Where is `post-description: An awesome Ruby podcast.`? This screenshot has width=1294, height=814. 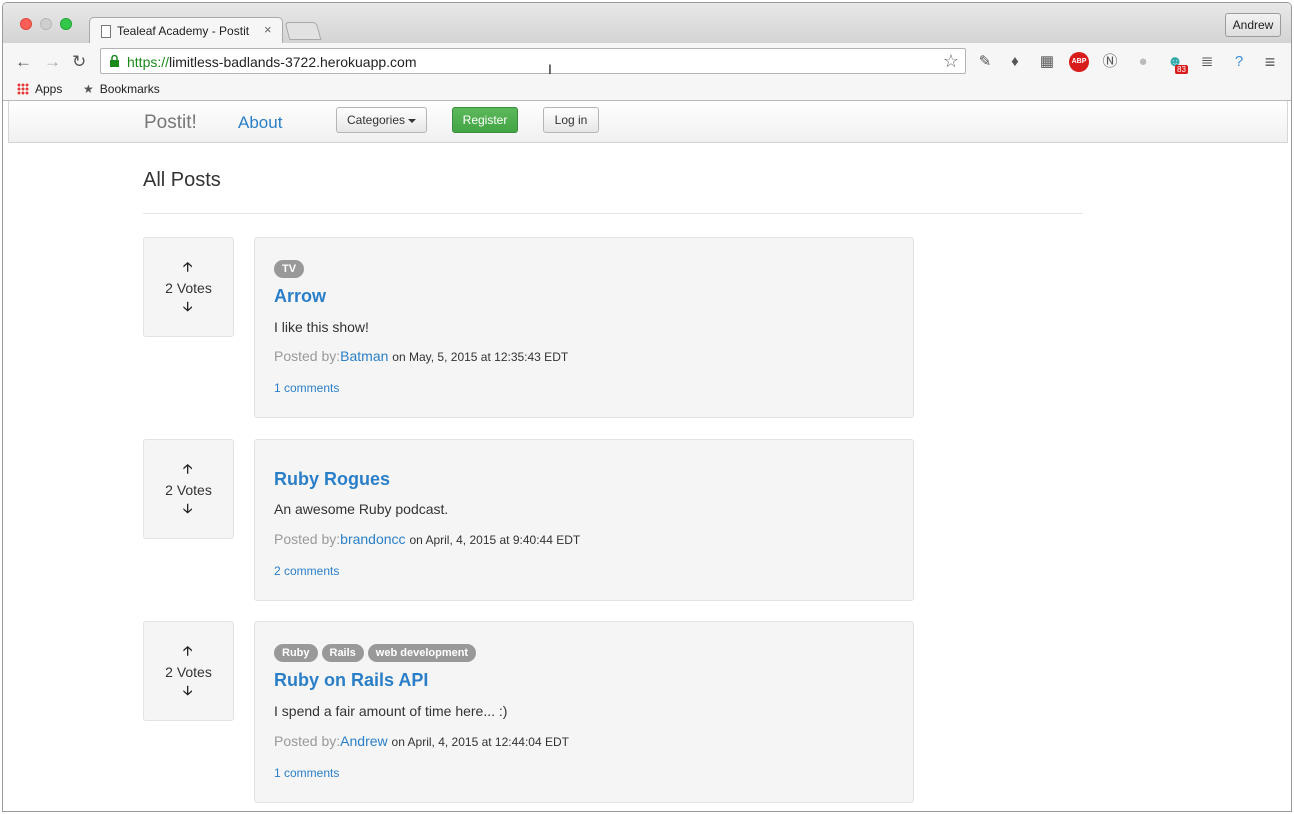 post-description: An awesome Ruby podcast. is located at coordinates (361, 509).